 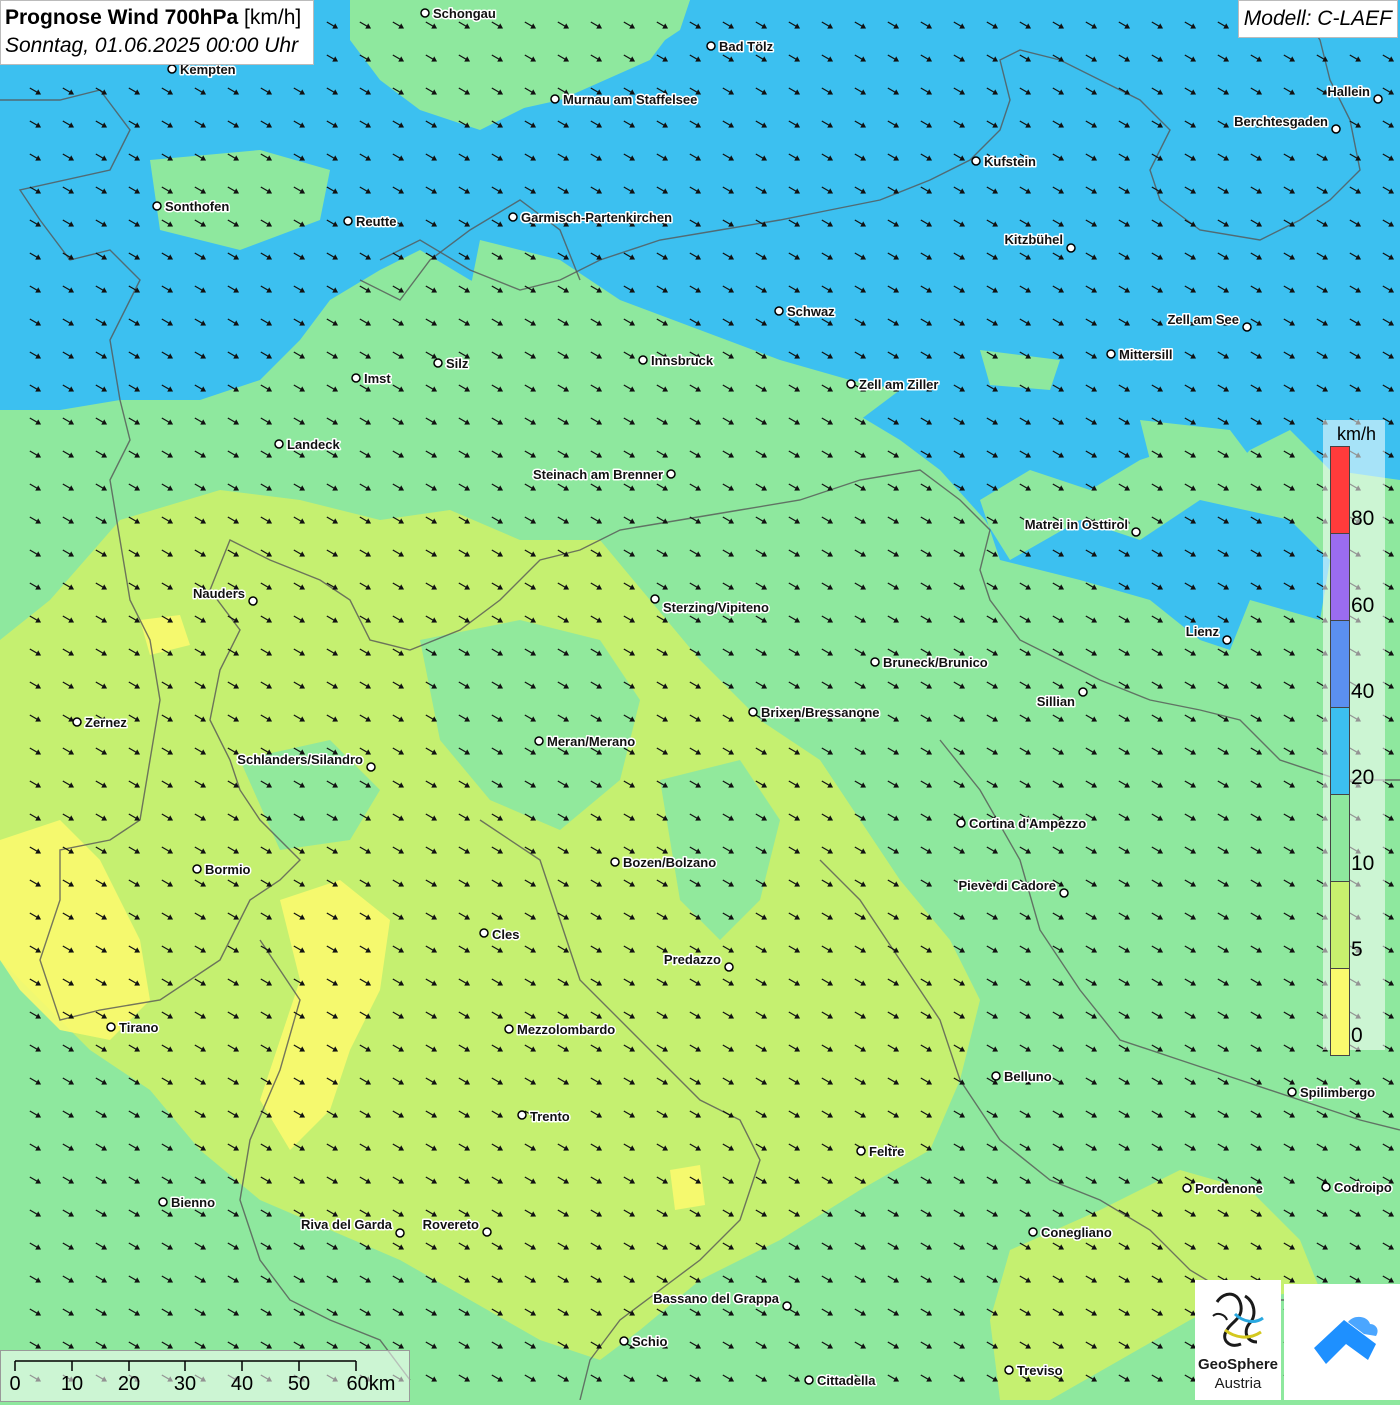 What do you see at coordinates (242, 1384) in the screenshot?
I see `scale-label-40: 40` at bounding box center [242, 1384].